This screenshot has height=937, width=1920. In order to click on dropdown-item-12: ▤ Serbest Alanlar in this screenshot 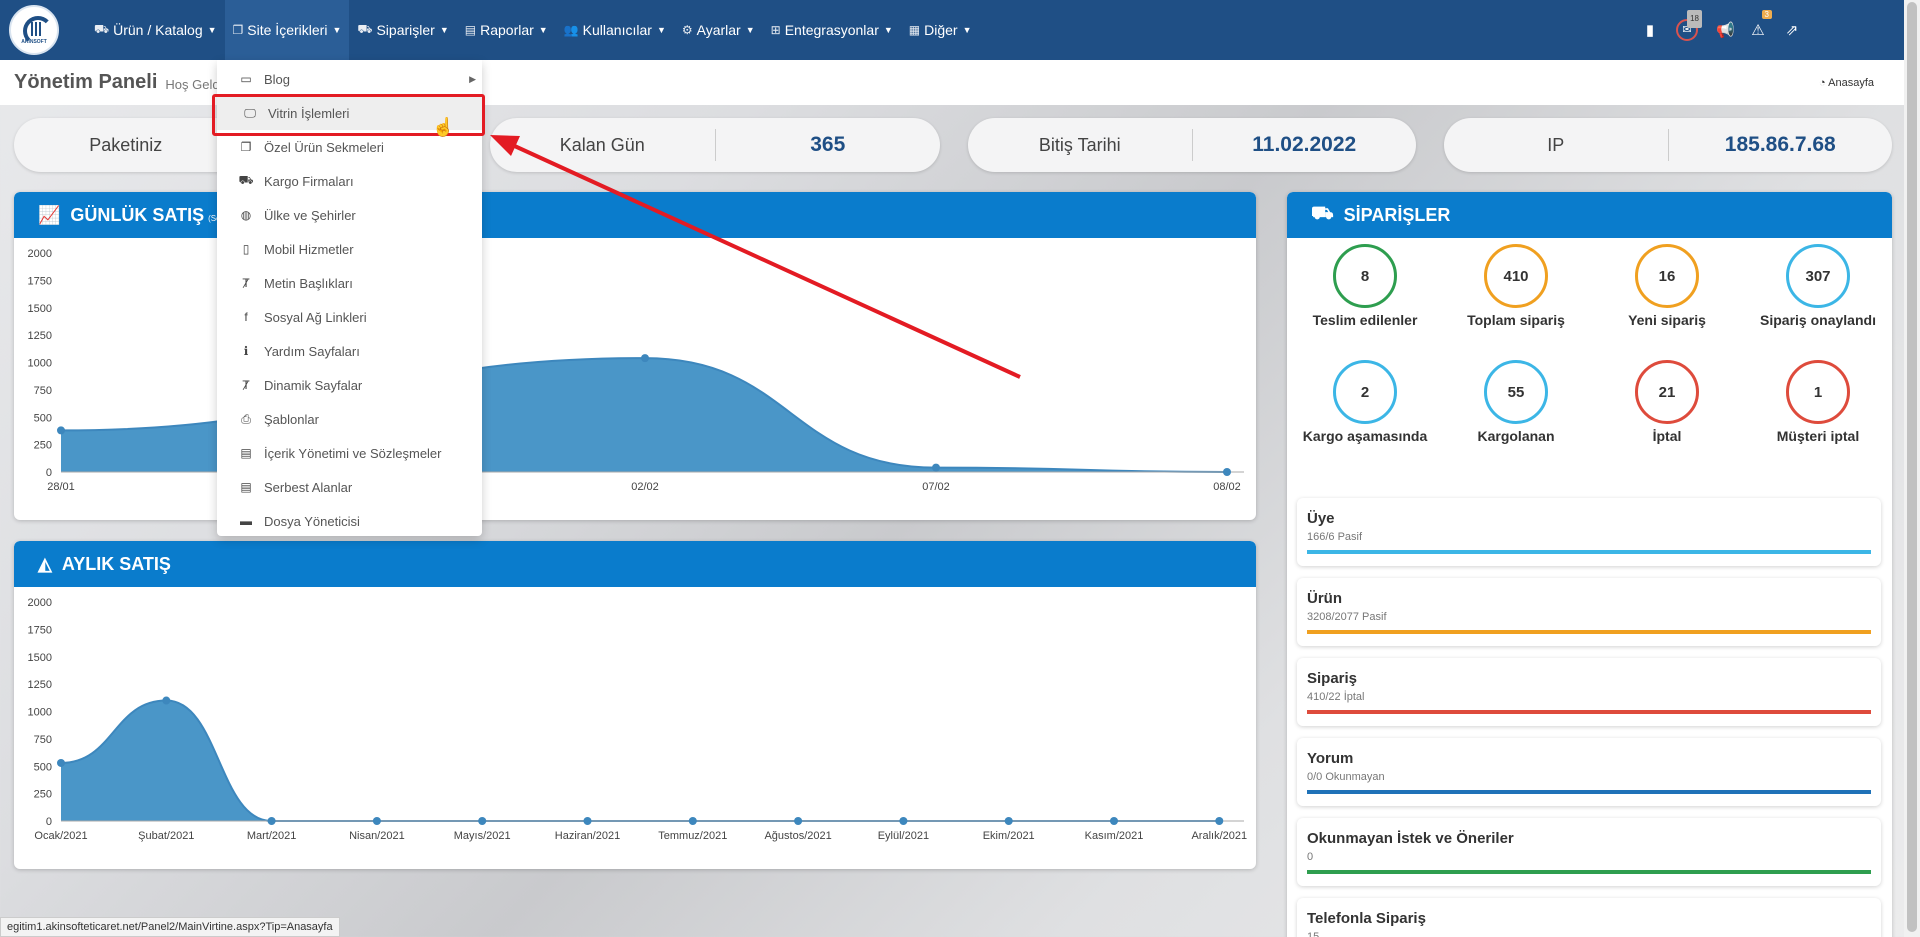, I will do `click(349, 487)`.